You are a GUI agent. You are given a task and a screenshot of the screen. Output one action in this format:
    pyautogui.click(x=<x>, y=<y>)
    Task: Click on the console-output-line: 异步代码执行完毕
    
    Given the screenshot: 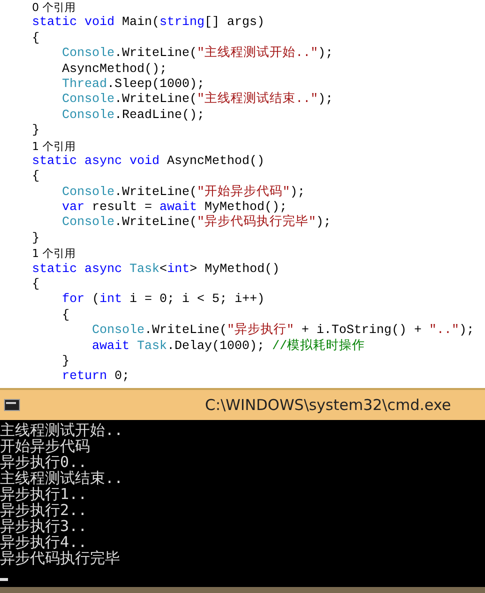 What is the action you would take?
    pyautogui.click(x=60, y=558)
    